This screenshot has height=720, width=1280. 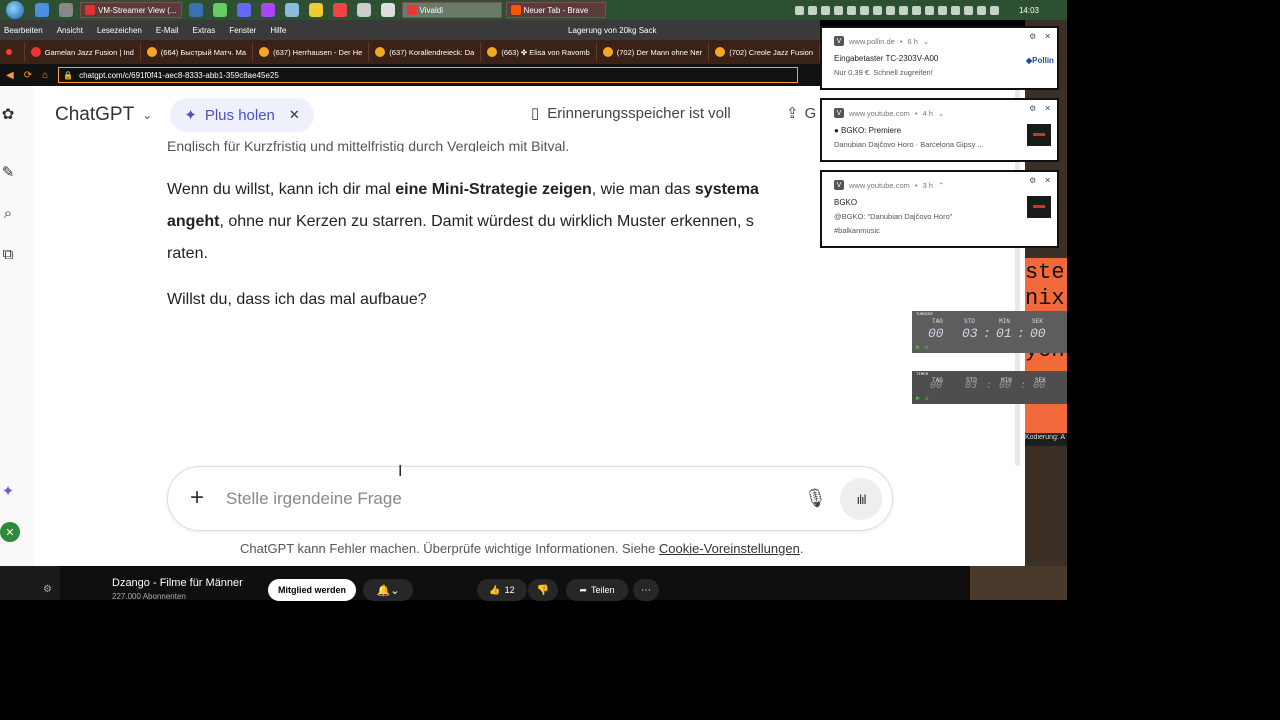 I want to click on taskbar-task-brave: Neuer Tab - Brave, so click(x=555, y=10).